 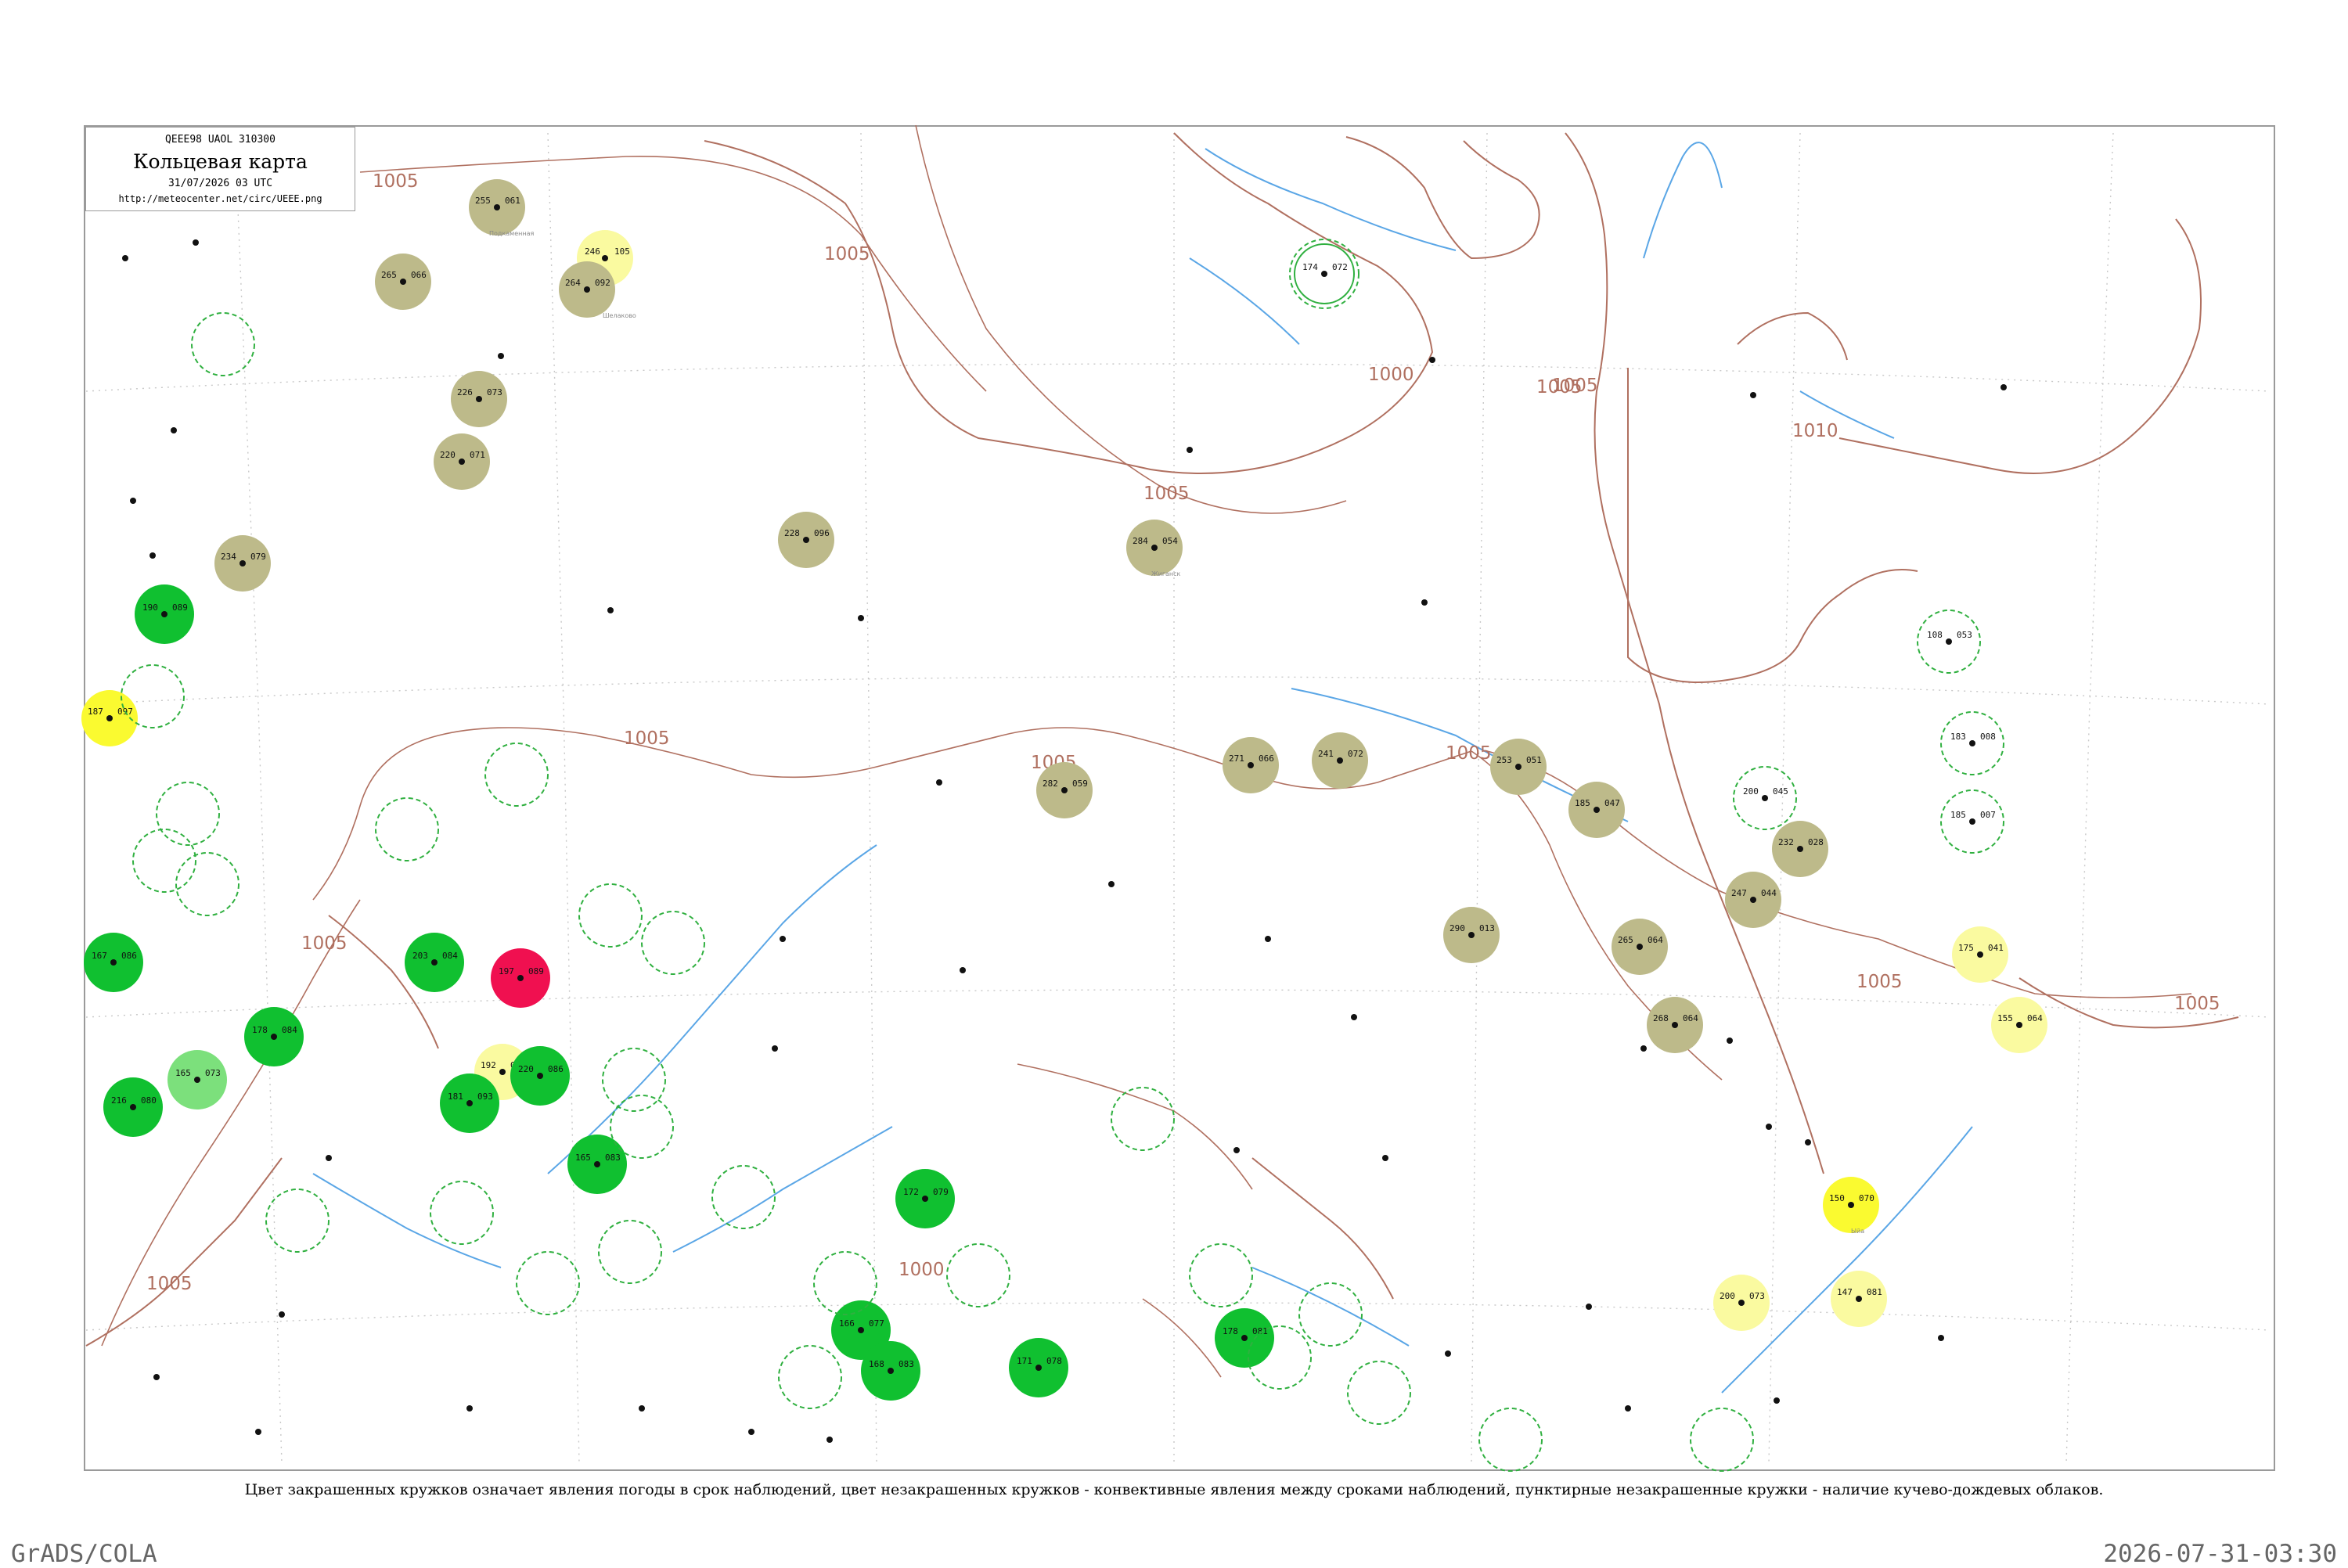 I want to click on station-temp: 071, so click(x=477, y=455).